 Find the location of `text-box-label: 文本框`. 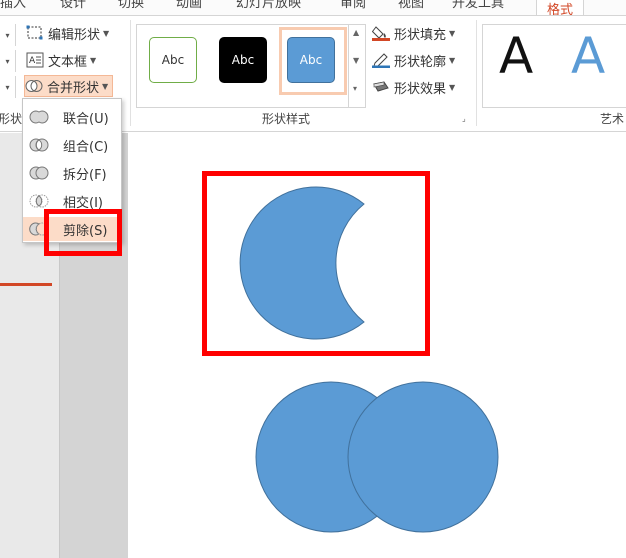

text-box-label: 文本框 is located at coordinates (68, 62).